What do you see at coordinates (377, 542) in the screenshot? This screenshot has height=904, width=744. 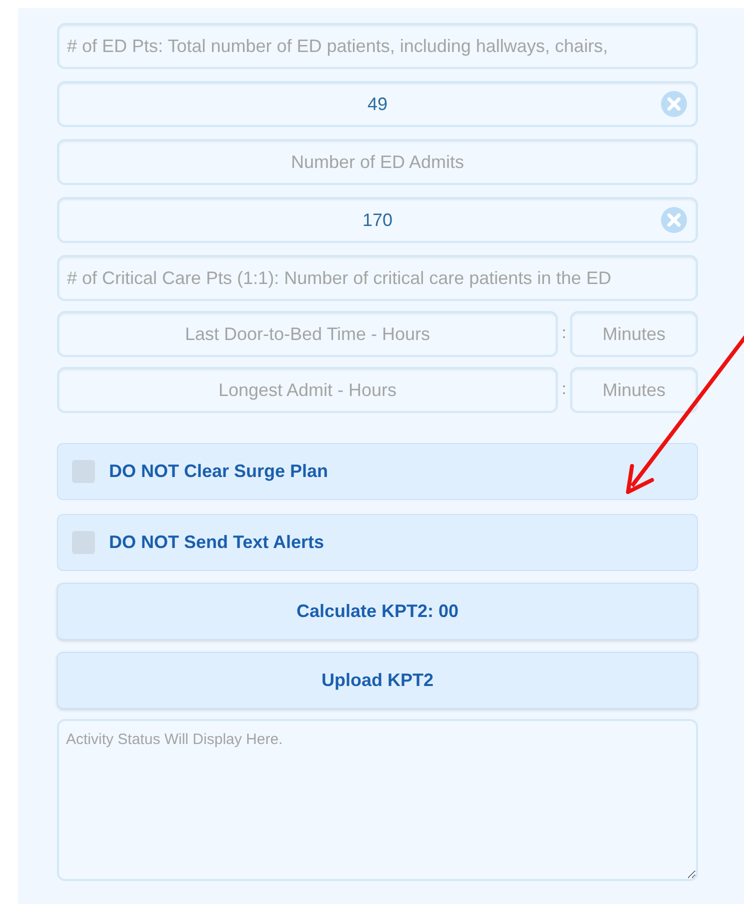 I see `checkbox-option: DO NOT Send Text Alerts` at bounding box center [377, 542].